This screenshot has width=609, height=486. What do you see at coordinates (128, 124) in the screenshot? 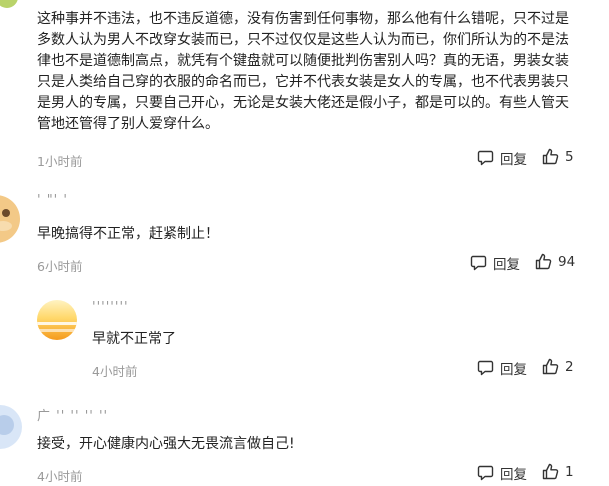
I see `comment-line: 管地还管得了别人爱穿什么。` at bounding box center [128, 124].